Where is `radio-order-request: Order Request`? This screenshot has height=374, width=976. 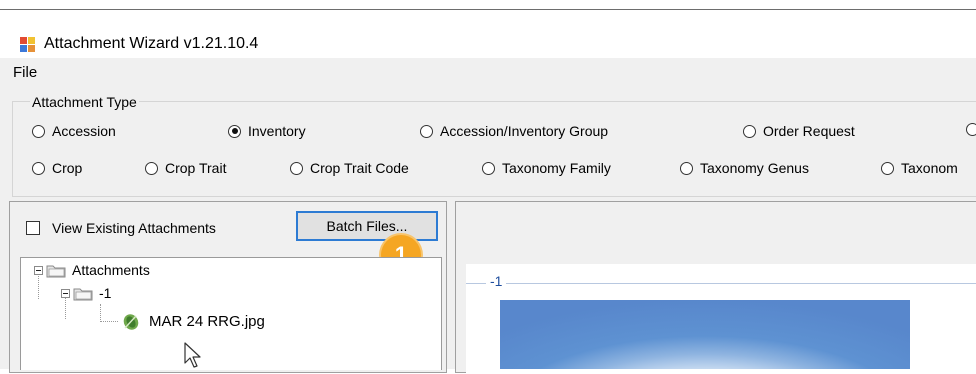 radio-order-request: Order Request is located at coordinates (799, 131).